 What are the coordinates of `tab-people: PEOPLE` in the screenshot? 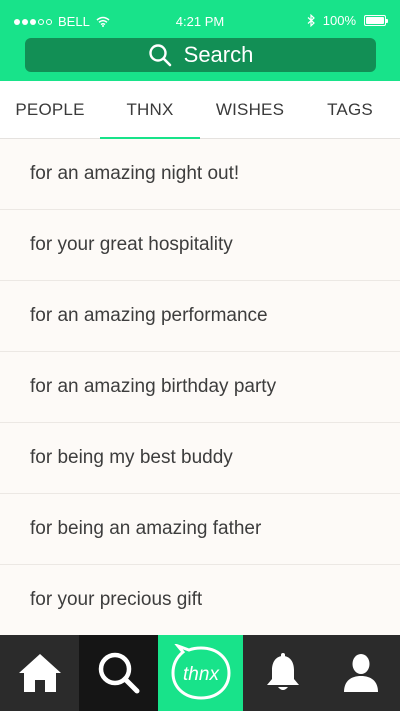 It's located at (50, 110).